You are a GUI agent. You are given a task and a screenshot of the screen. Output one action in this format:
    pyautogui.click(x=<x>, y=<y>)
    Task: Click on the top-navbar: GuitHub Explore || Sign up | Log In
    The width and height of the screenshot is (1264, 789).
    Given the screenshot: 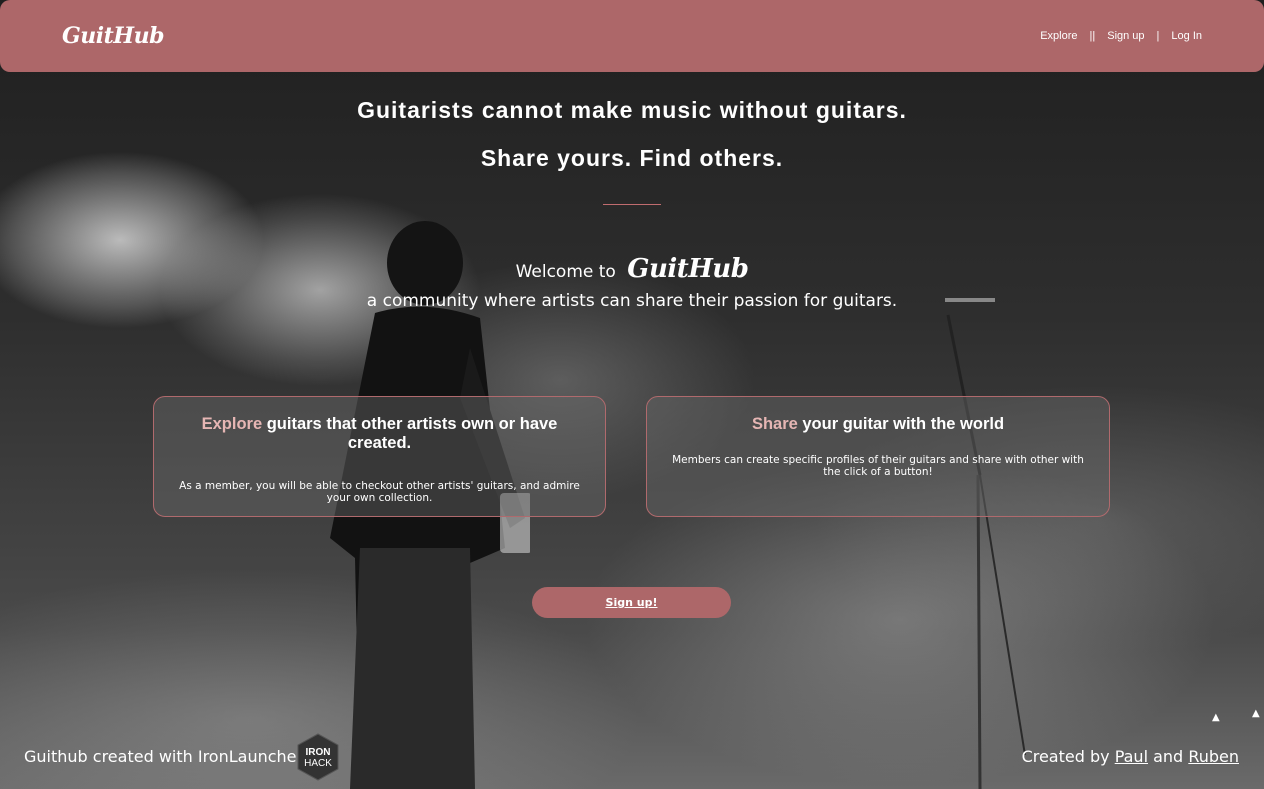 What is the action you would take?
    pyautogui.click(x=632, y=36)
    